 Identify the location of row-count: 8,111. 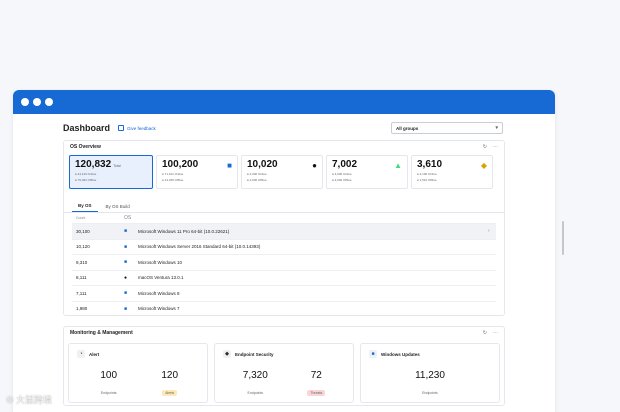
(81, 278).